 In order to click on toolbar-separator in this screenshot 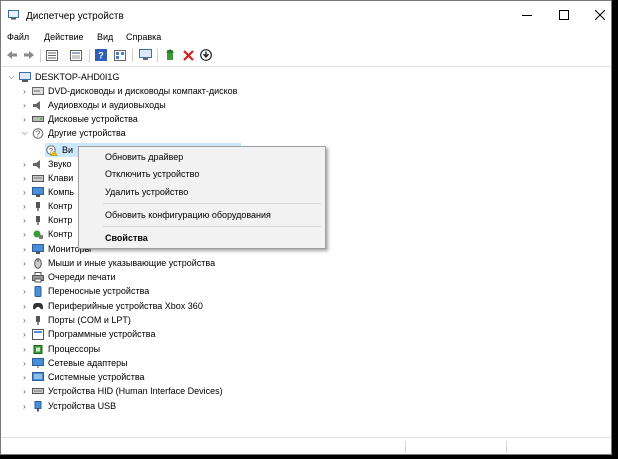, I will do `click(157, 55)`.